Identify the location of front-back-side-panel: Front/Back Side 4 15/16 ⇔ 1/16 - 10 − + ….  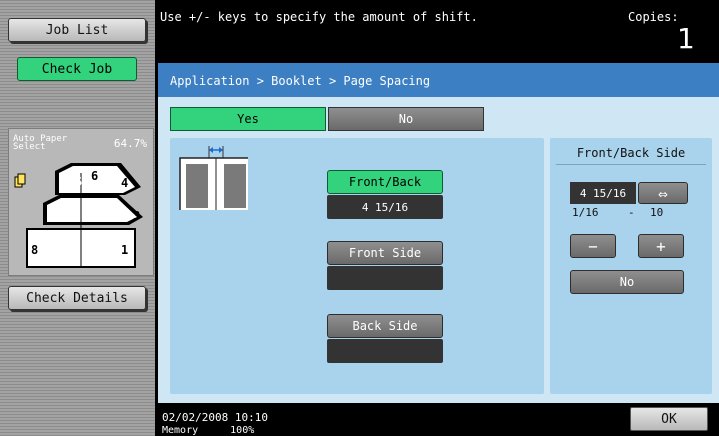
(631, 266).